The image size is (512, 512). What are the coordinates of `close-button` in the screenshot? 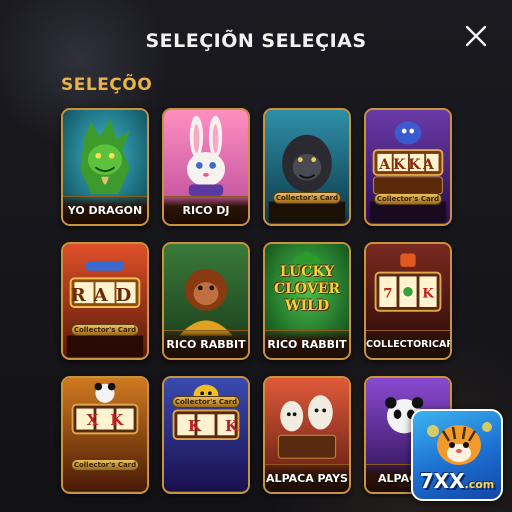 It's located at (476, 36).